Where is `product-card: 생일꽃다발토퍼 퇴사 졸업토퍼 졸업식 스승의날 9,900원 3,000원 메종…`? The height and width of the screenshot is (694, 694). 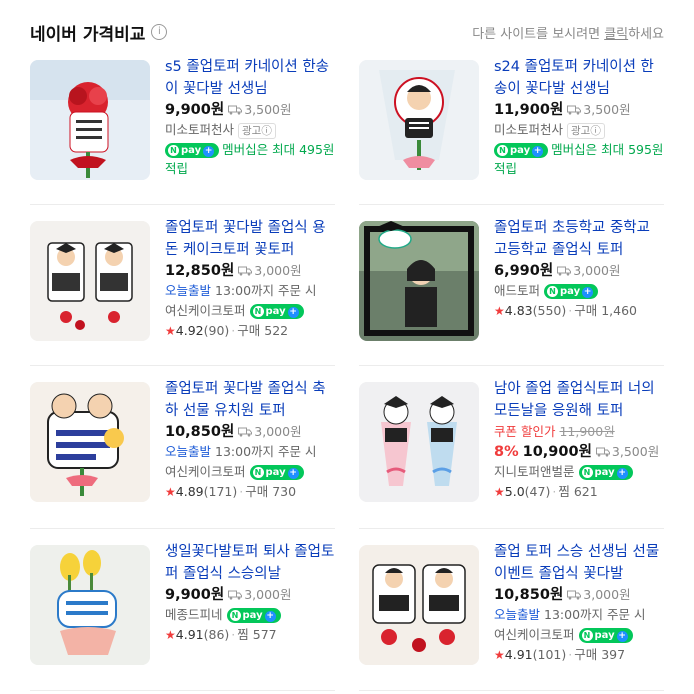 product-card: 생일꽃다발토퍼 퇴사 졸업토퍼 졸업식 스승의날 9,900원 3,000원 메종… is located at coordinates (182, 603).